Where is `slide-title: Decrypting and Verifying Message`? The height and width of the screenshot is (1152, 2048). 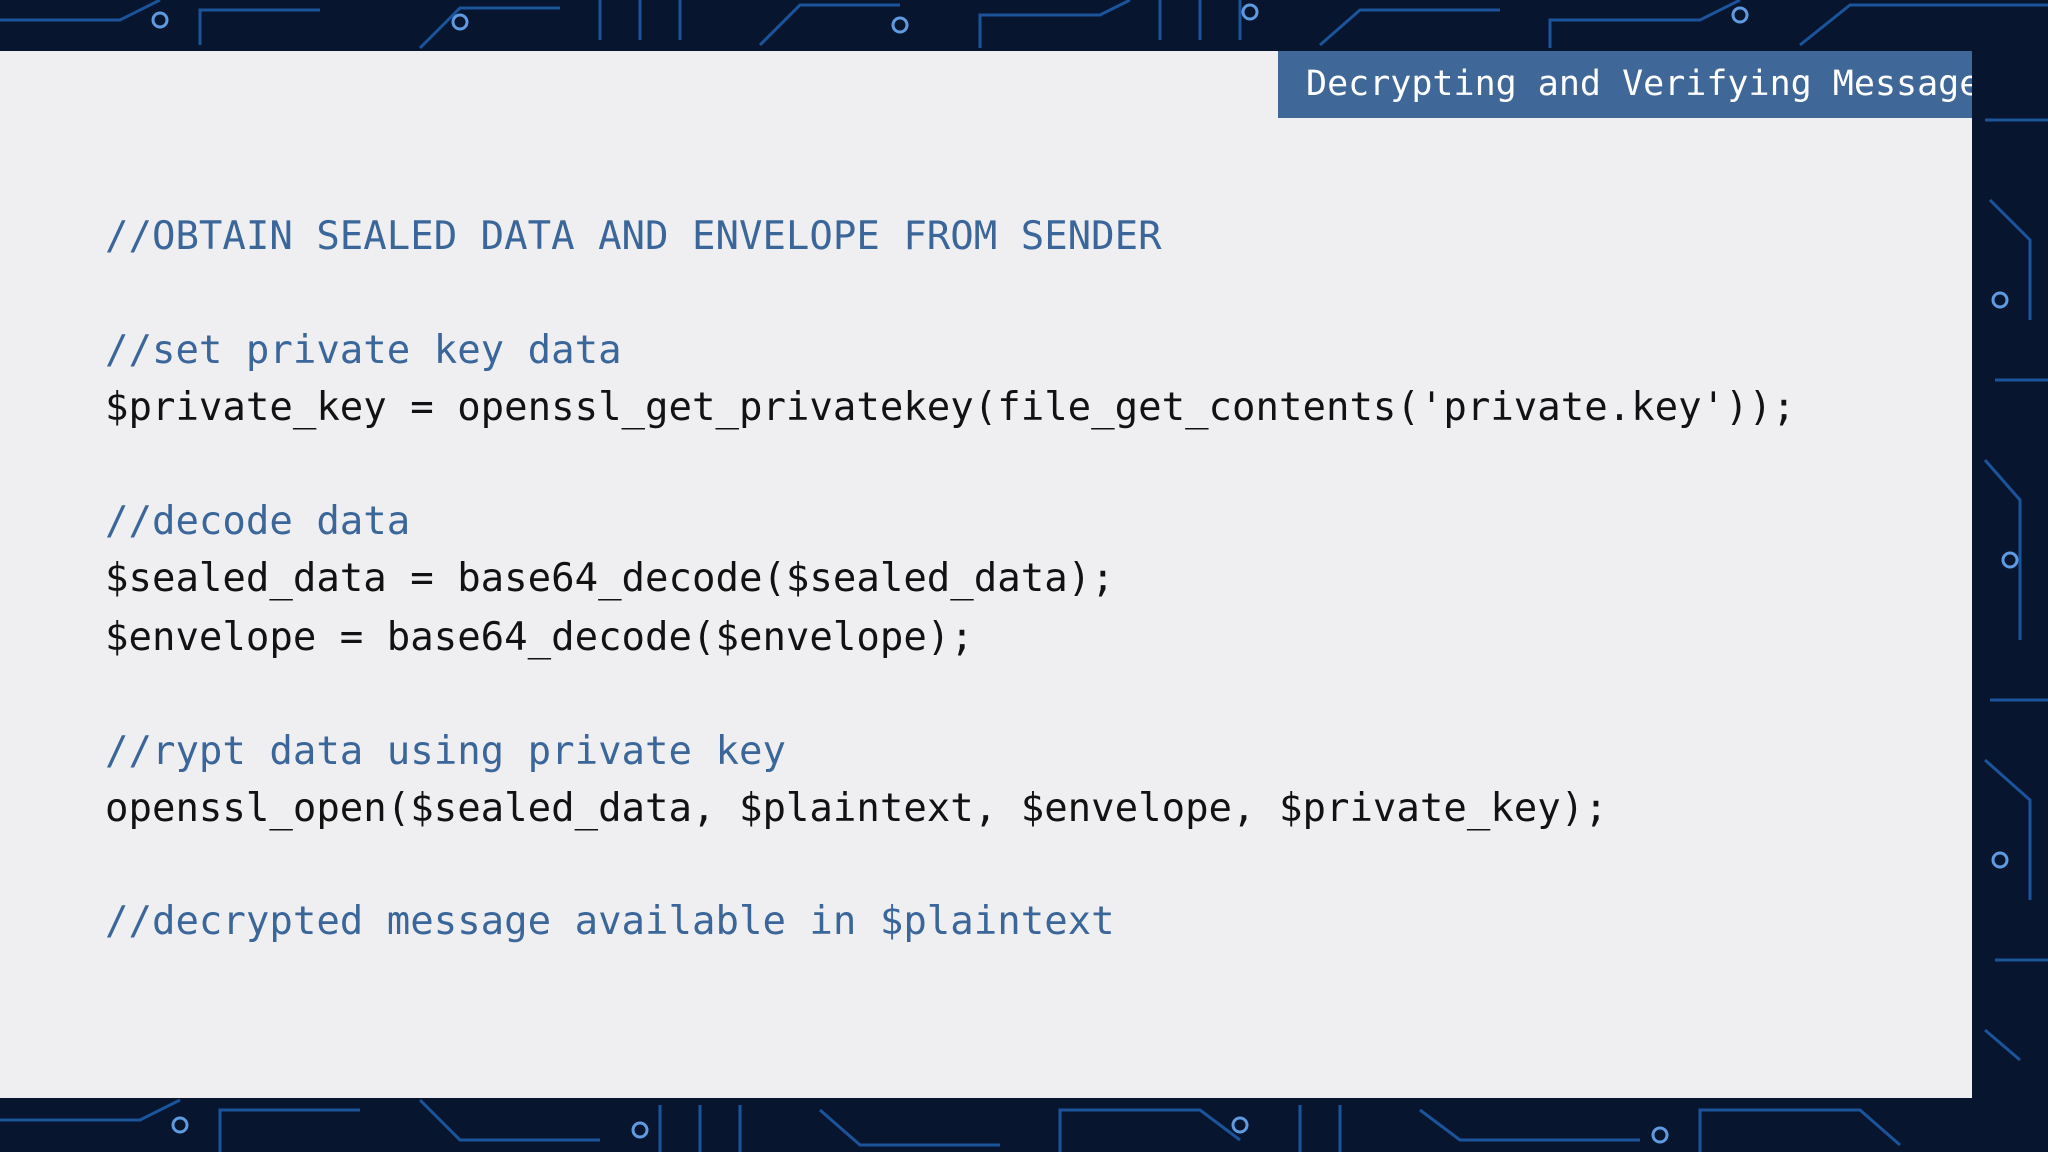
slide-title: Decrypting and Verifying Message is located at coordinates (1625, 84).